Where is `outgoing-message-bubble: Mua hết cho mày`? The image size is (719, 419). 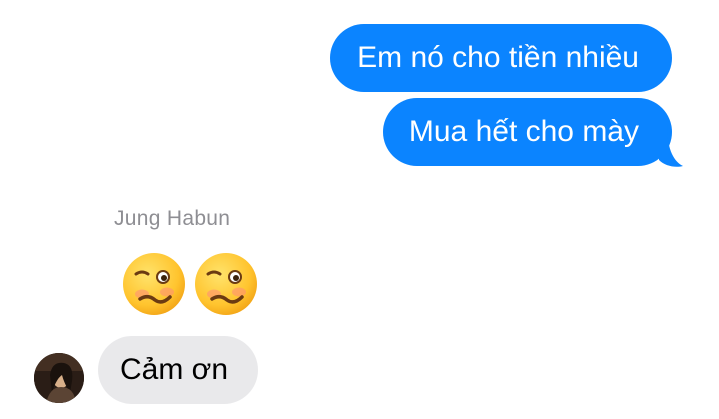 outgoing-message-bubble: Mua hết cho mày is located at coordinates (527, 132).